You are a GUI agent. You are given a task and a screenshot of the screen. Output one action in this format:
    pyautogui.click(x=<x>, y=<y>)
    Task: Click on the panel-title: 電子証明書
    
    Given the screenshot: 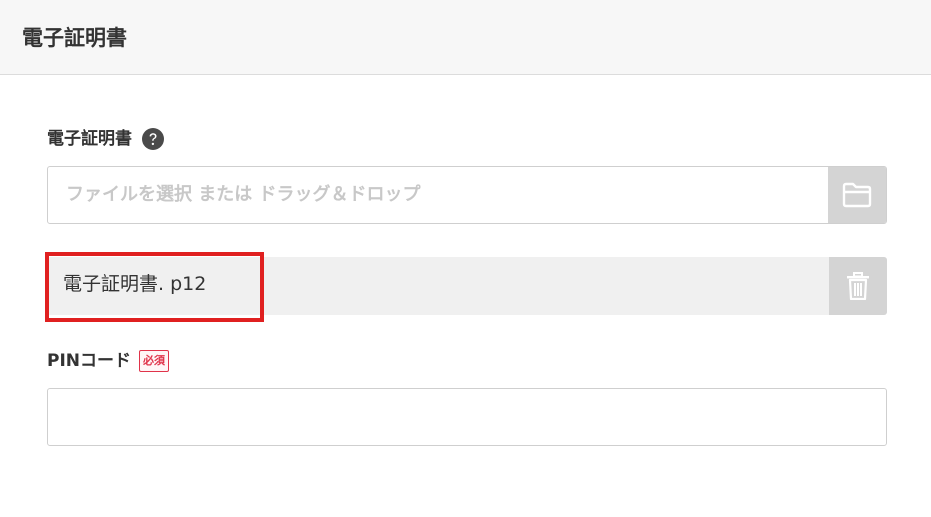 What is the action you would take?
    pyautogui.click(x=74, y=38)
    